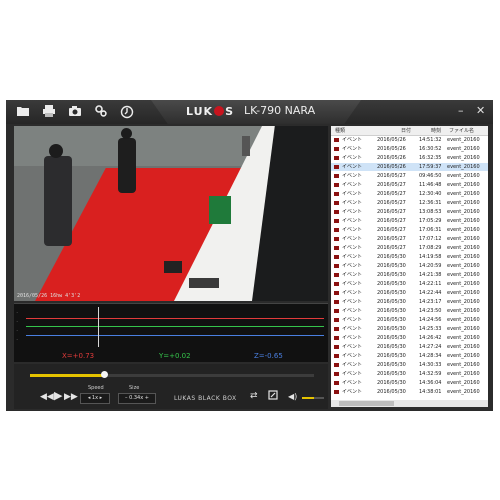 This screenshot has width=500, height=500. Describe the element at coordinates (461, 130) in the screenshot. I see `column-header-file: ファイル名` at that location.